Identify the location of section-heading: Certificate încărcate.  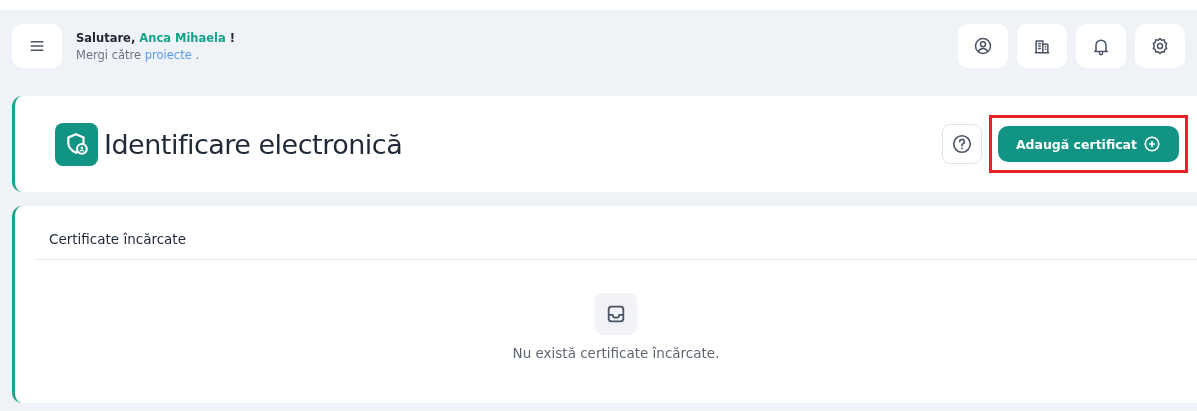
(616, 233).